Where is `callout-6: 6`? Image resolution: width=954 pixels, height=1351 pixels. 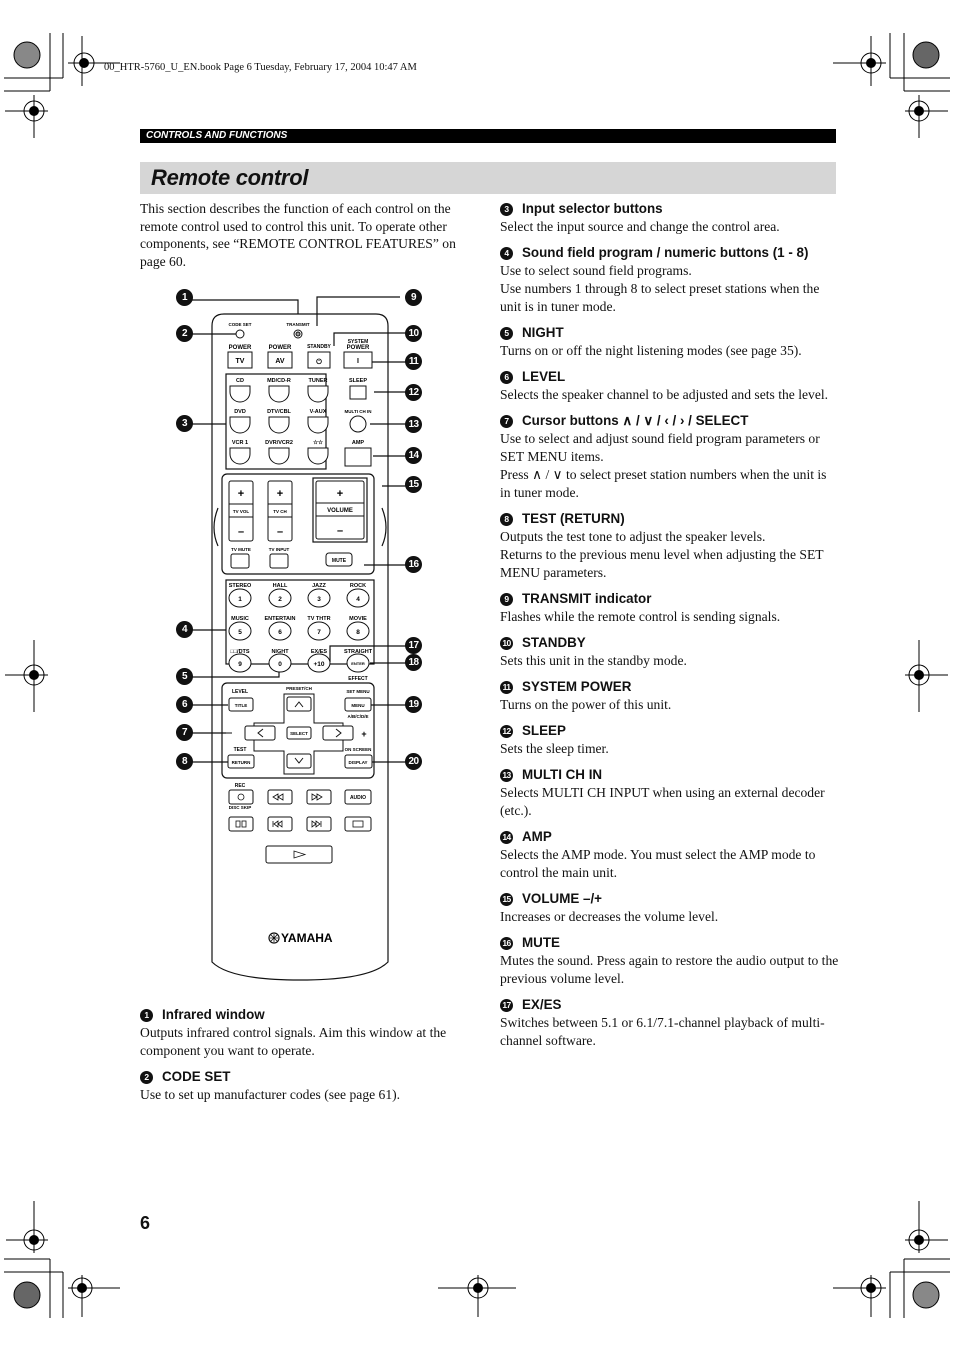 callout-6: 6 is located at coordinates (184, 704).